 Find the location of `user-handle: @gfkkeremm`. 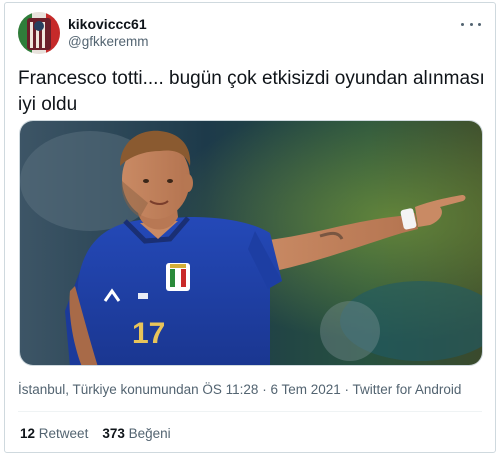

user-handle: @gfkkeremm is located at coordinates (108, 41).